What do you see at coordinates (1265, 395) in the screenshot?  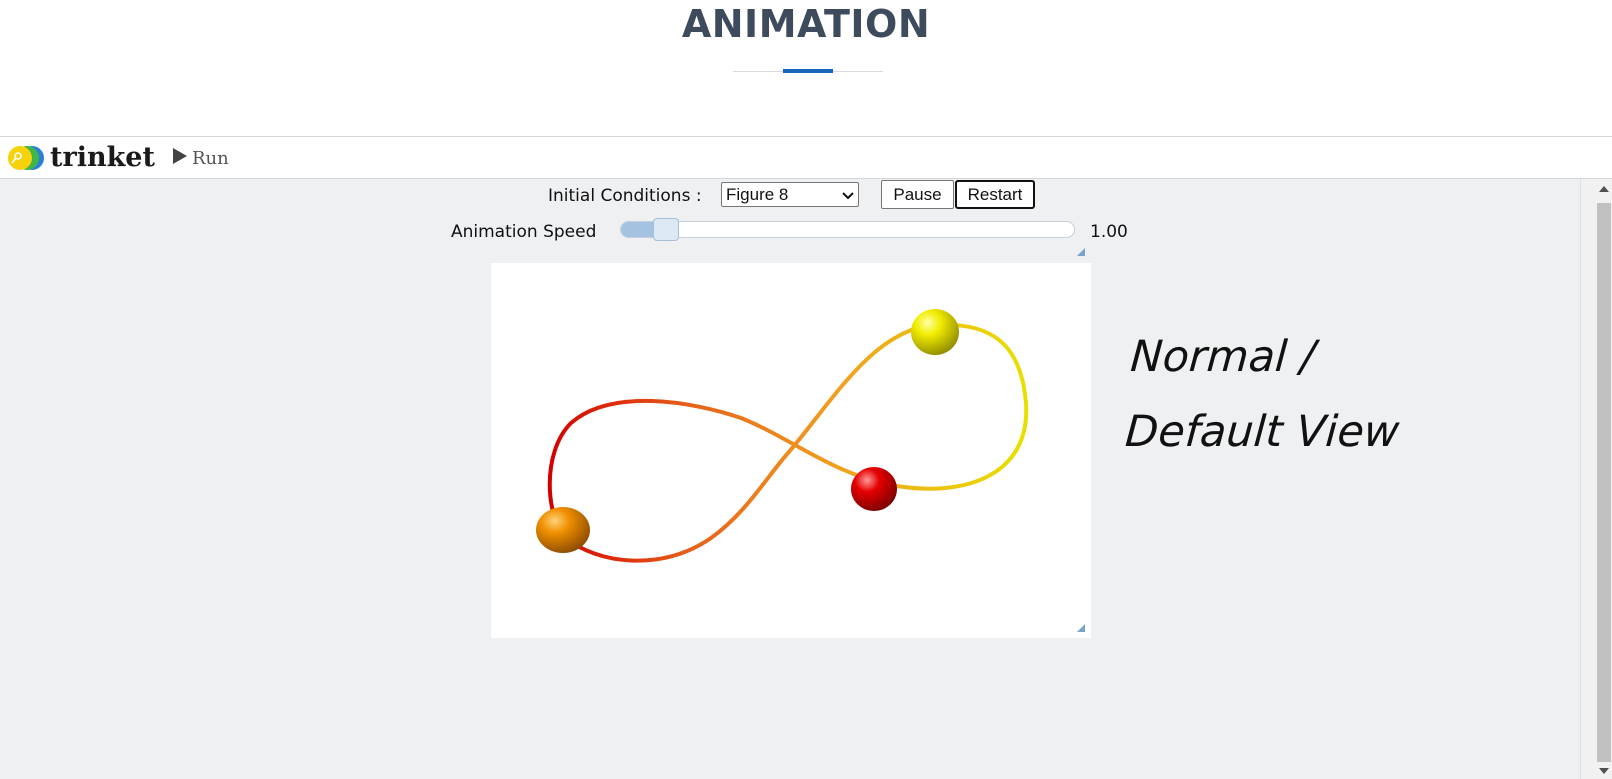 I see `view-annotation: Normal / Default View` at bounding box center [1265, 395].